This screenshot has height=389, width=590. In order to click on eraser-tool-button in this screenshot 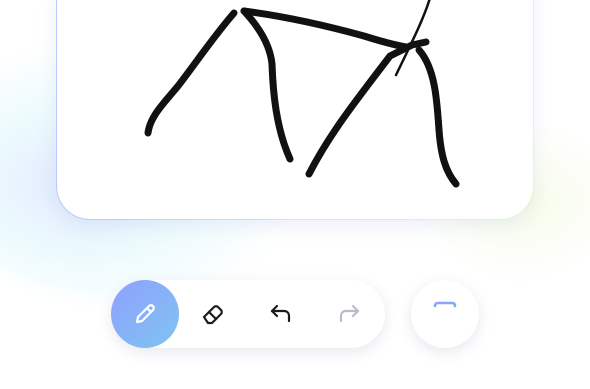, I will do `click(213, 314)`.